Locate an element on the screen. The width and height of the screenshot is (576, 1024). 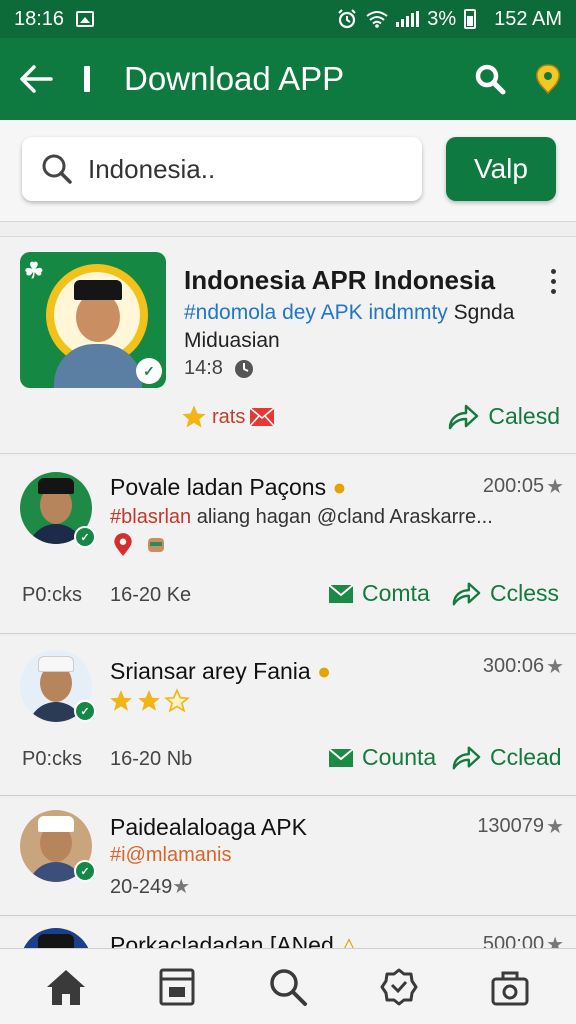
wifi-icon is located at coordinates (377, 19).